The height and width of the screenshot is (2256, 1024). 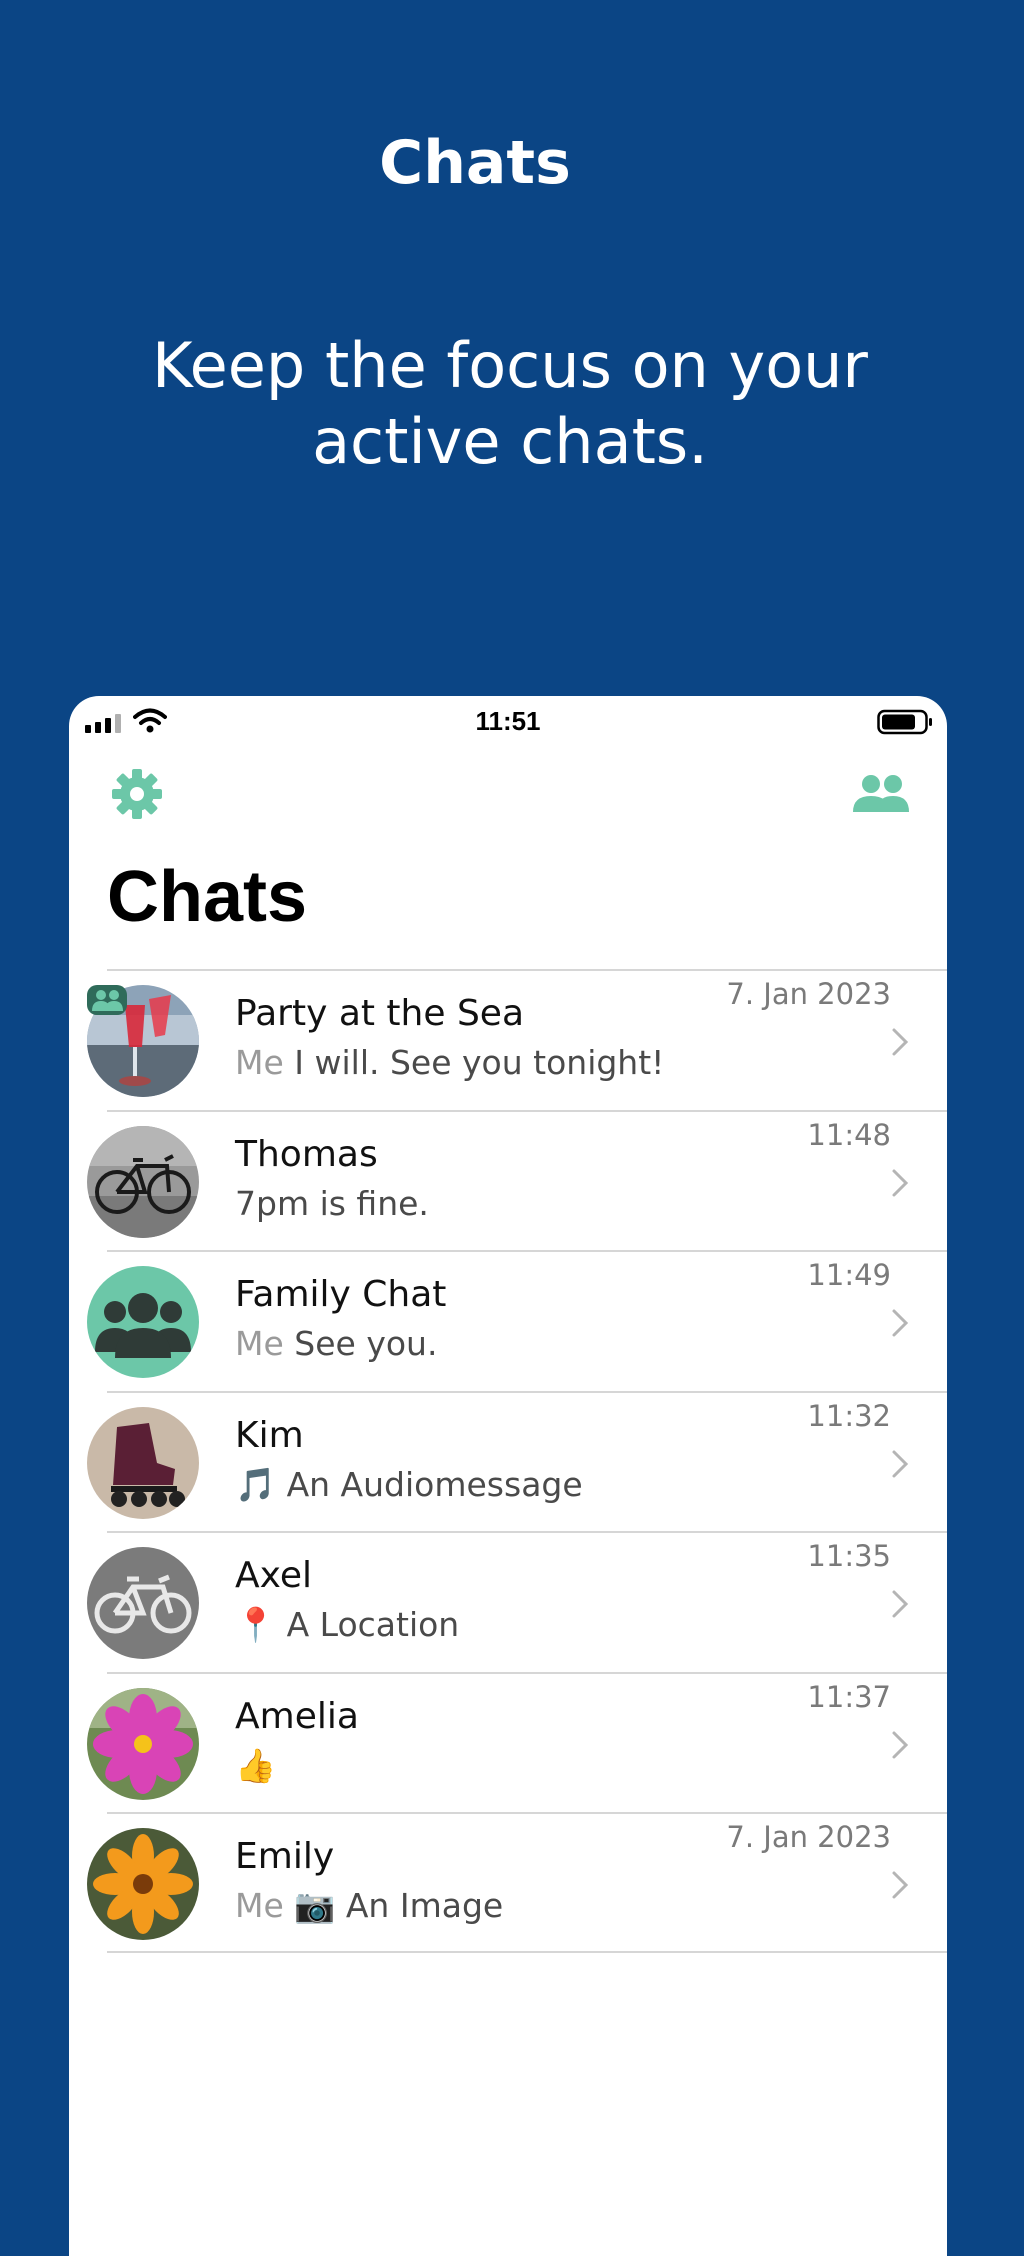 What do you see at coordinates (517, 1180) in the screenshot?
I see `chat-row: Thomas 7pm is fine. 11:48` at bounding box center [517, 1180].